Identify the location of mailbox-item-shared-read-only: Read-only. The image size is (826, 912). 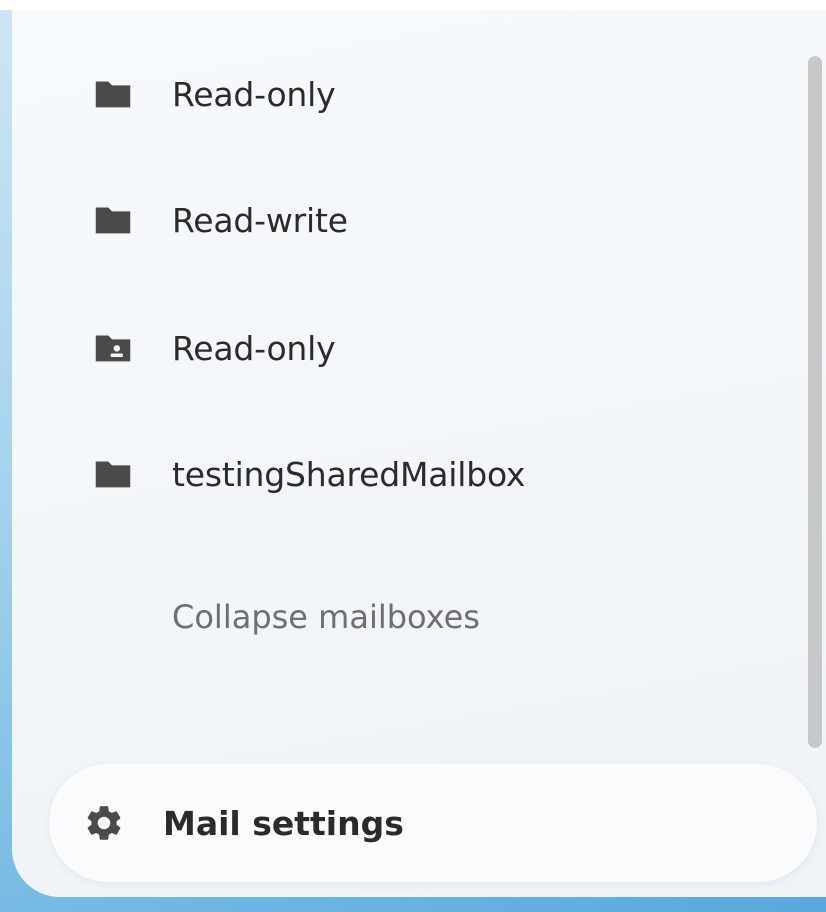
(213, 348).